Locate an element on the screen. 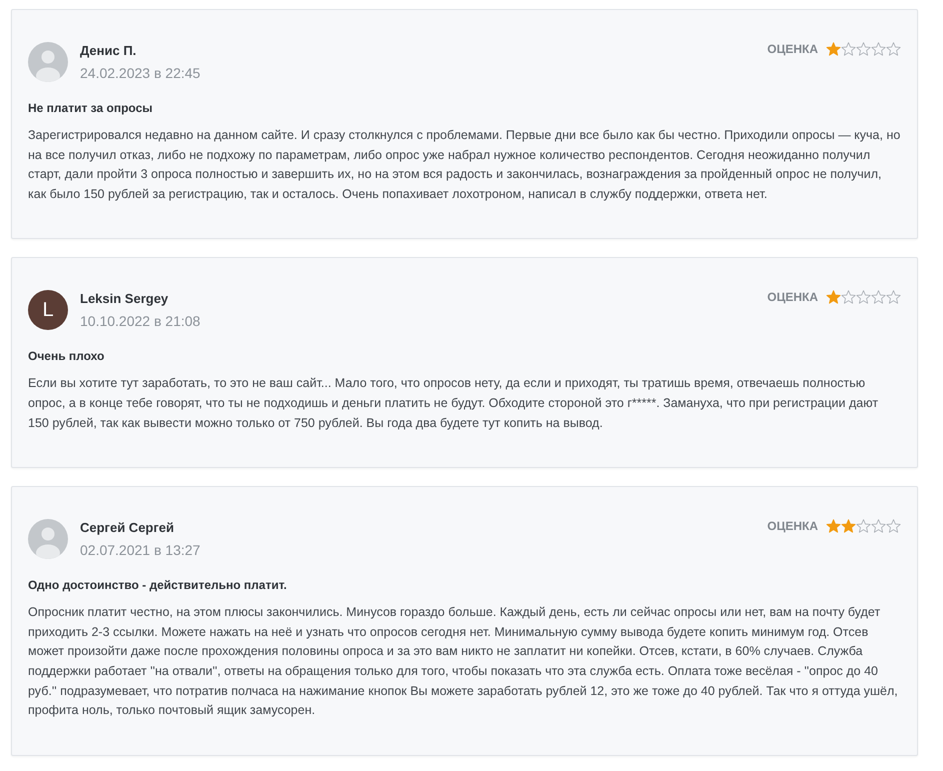 The image size is (943, 771). author-name: Сергей Сергей is located at coordinates (128, 528).